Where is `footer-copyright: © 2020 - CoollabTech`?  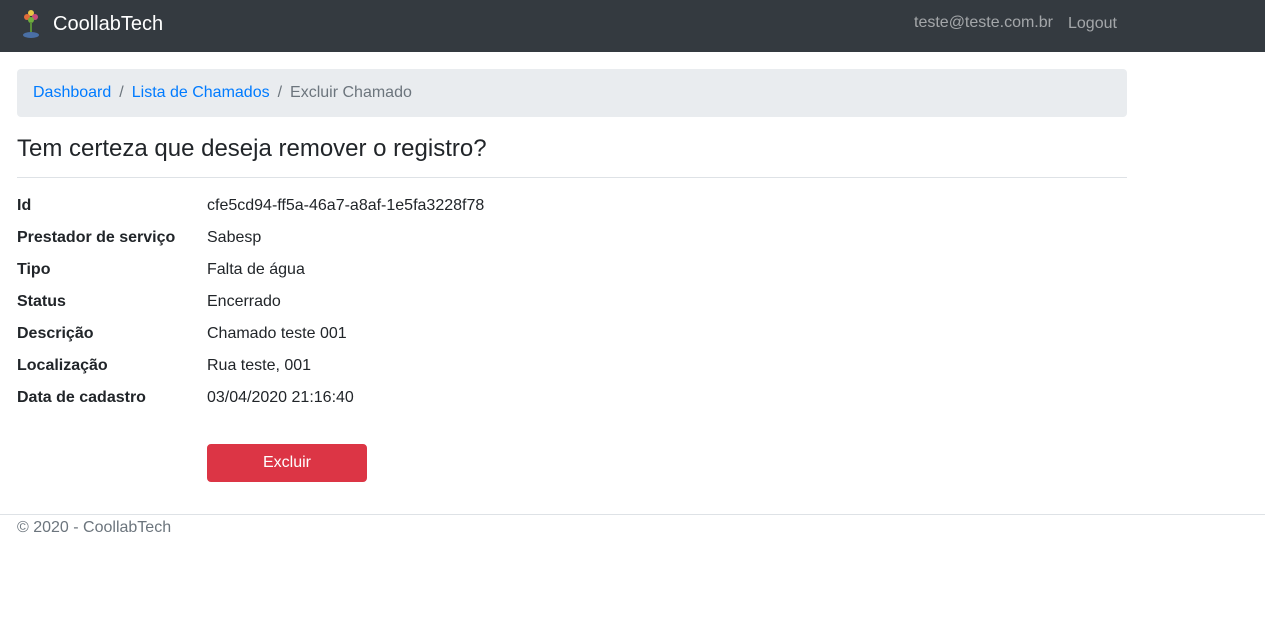
footer-copyright: © 2020 - CoollabTech is located at coordinates (94, 527).